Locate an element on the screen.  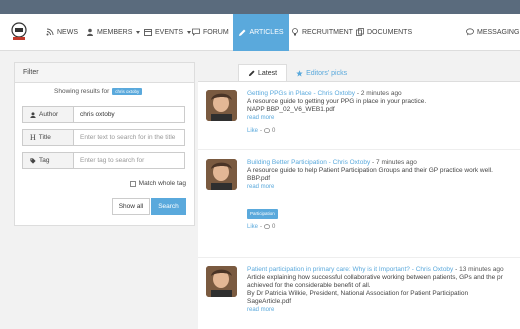
article-tabs: Latest Editors' picks is located at coordinates (297, 73).